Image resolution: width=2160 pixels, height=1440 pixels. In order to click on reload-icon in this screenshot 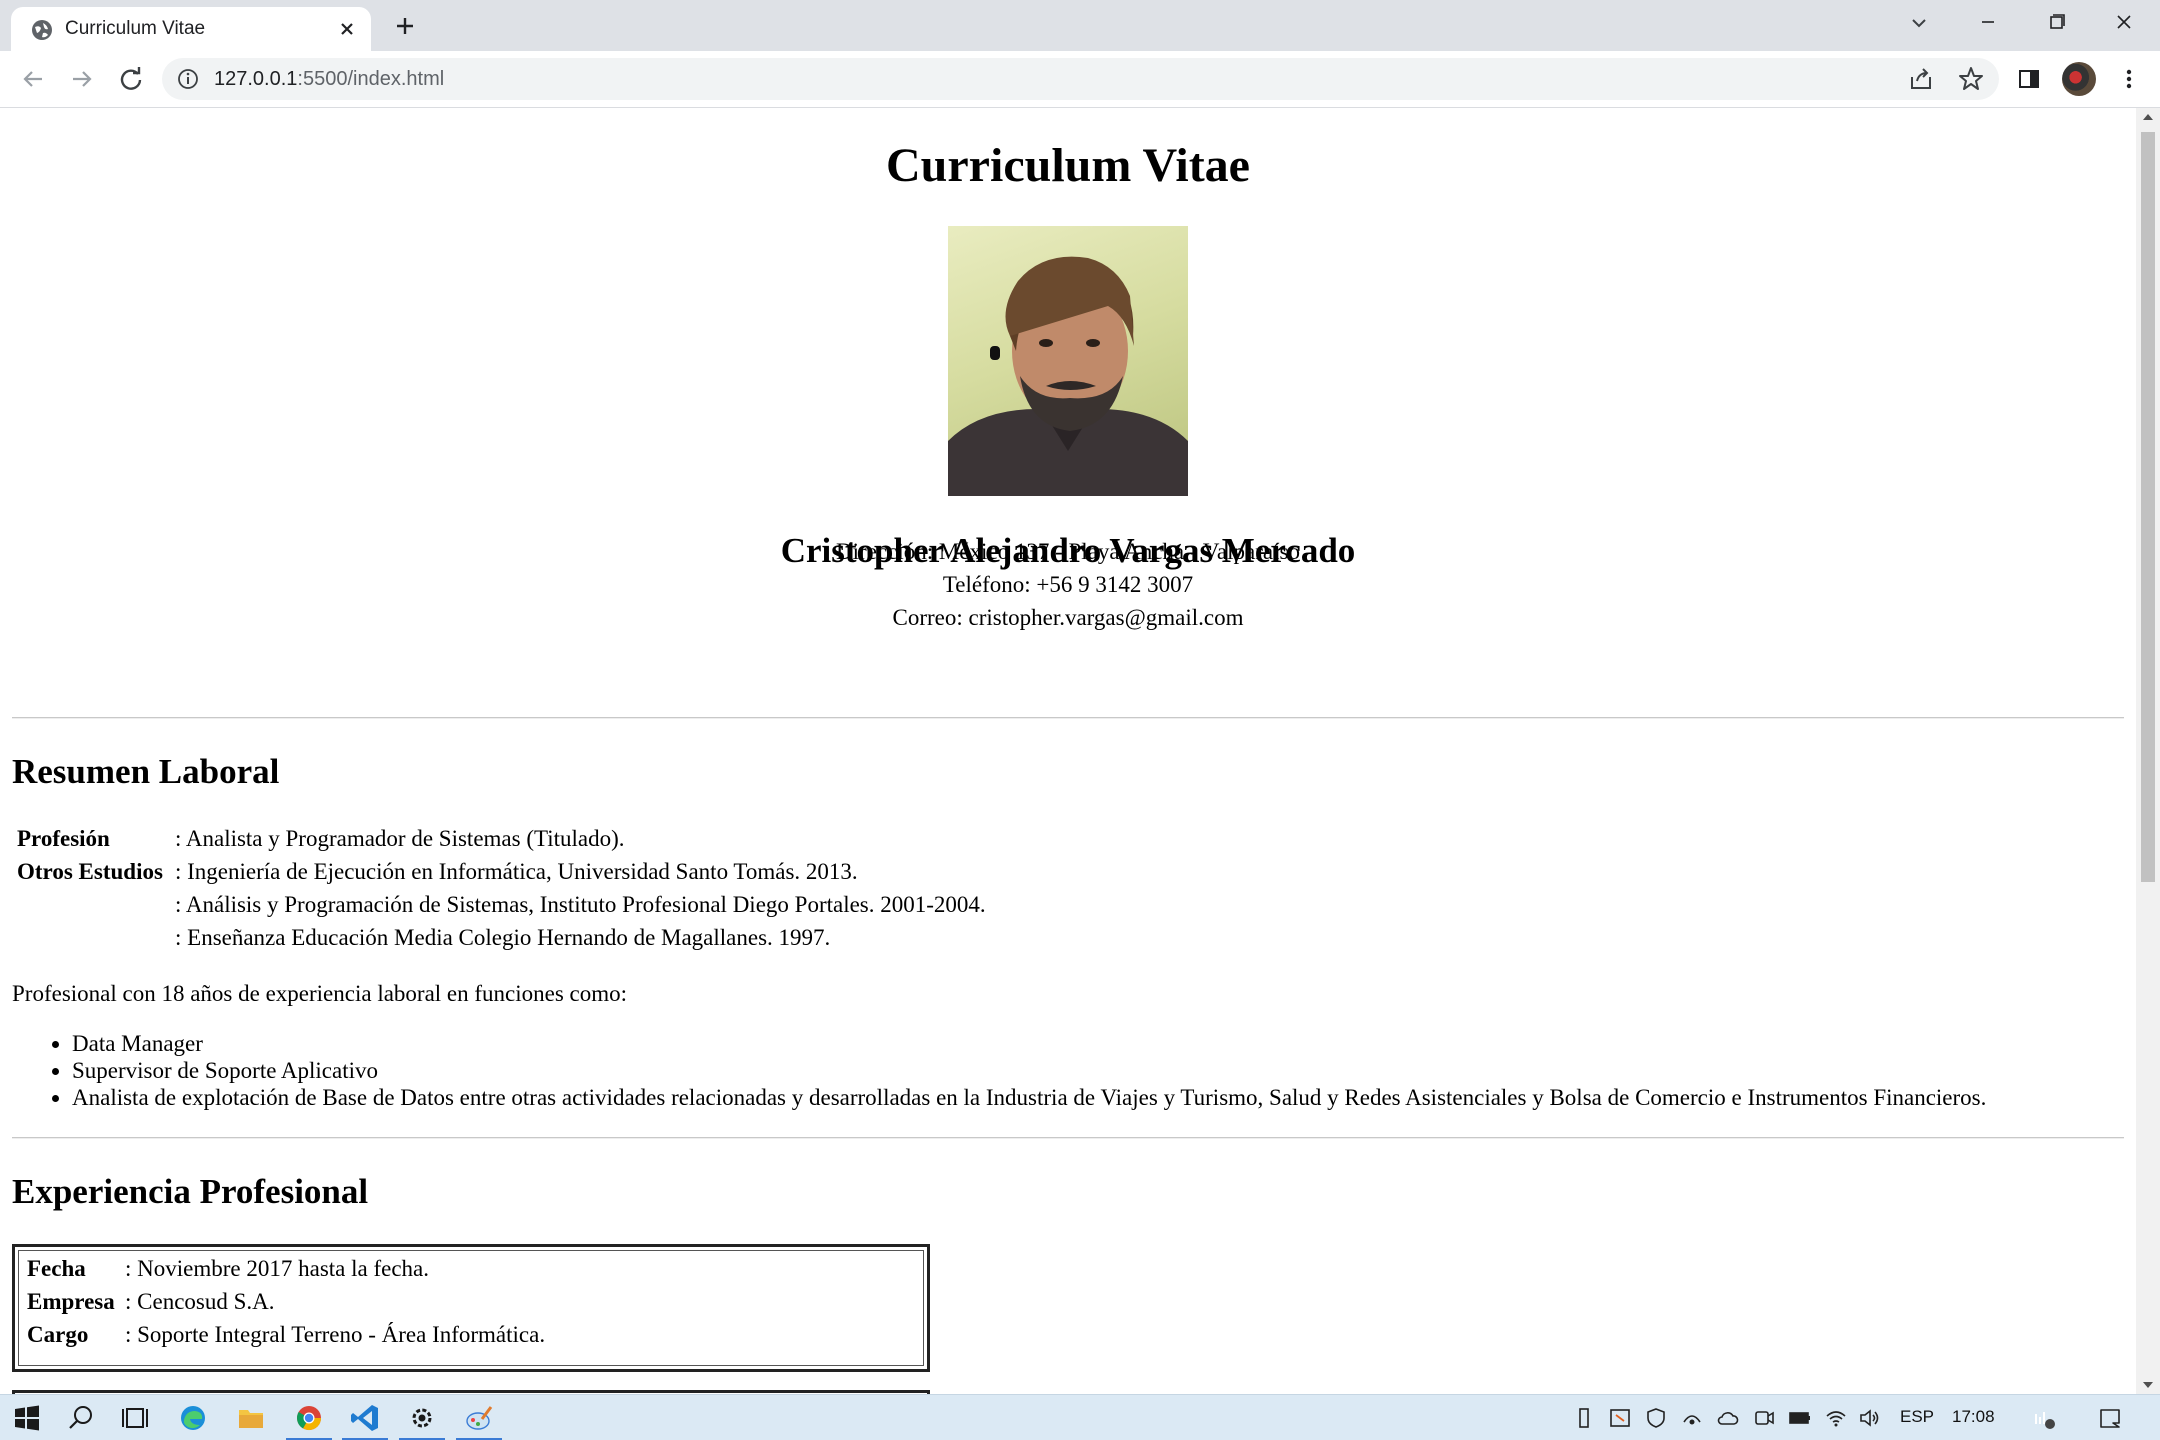, I will do `click(131, 79)`.